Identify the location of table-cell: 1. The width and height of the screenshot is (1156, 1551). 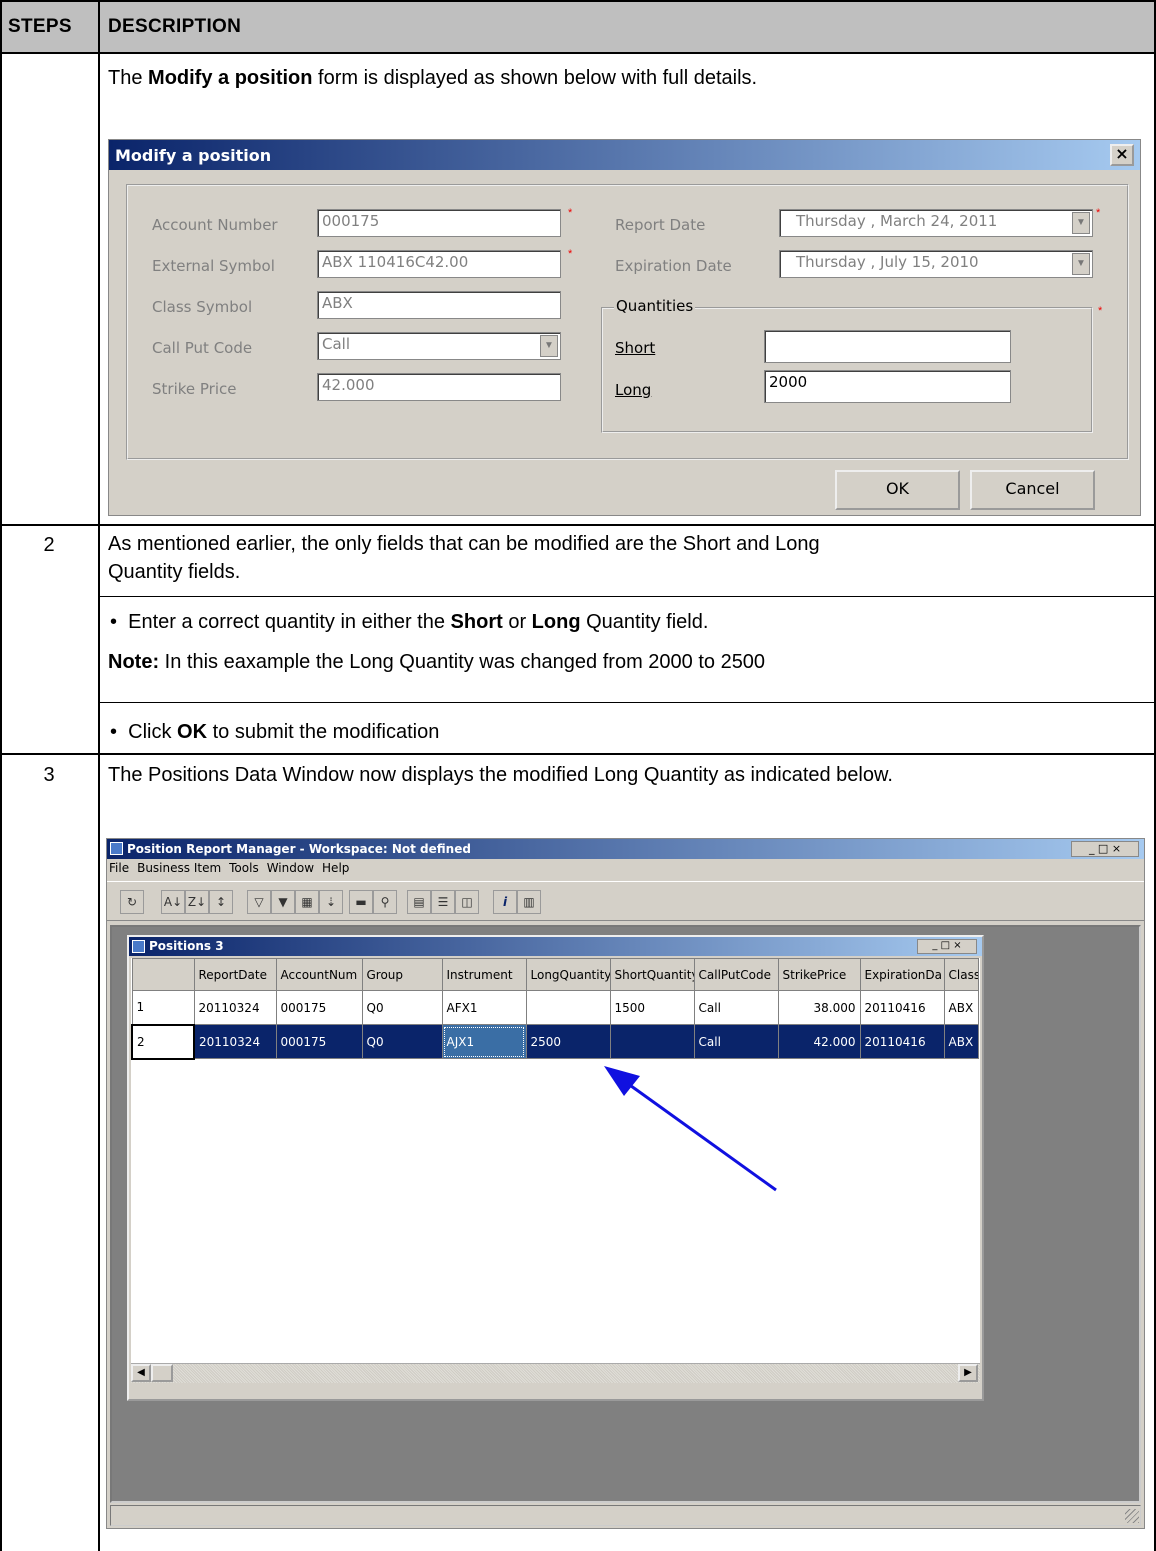
(163, 1007).